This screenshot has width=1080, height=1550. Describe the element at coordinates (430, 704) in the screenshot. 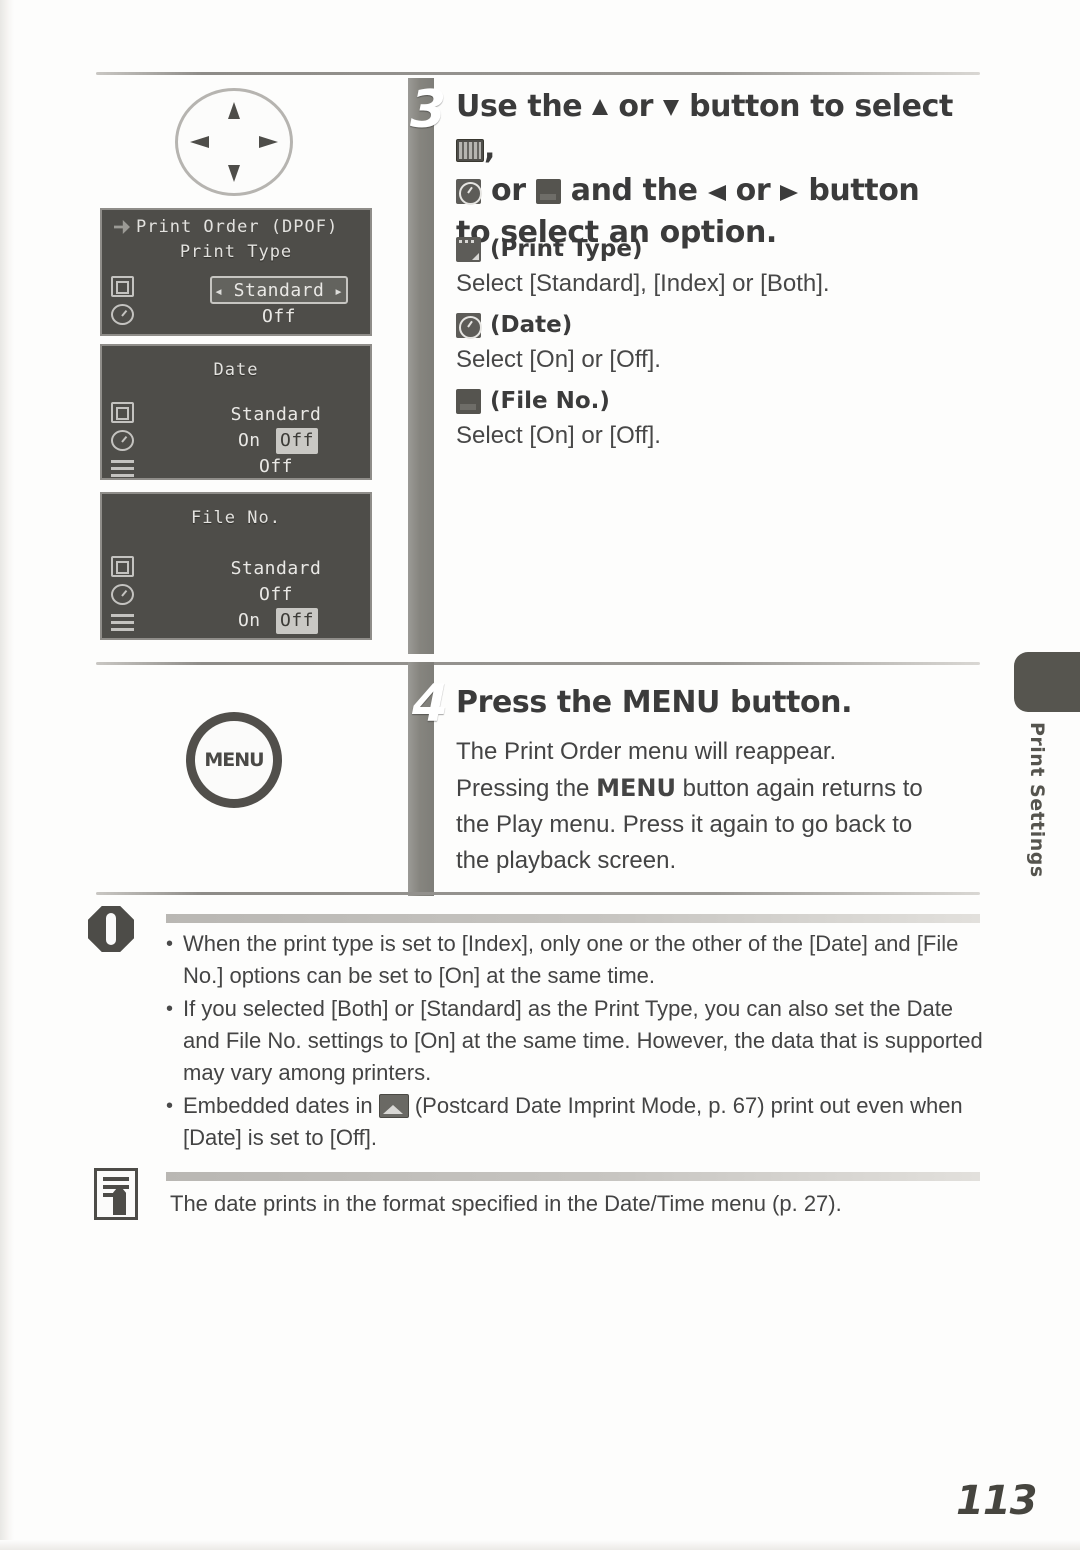

I see `step-4-number: 4` at that location.